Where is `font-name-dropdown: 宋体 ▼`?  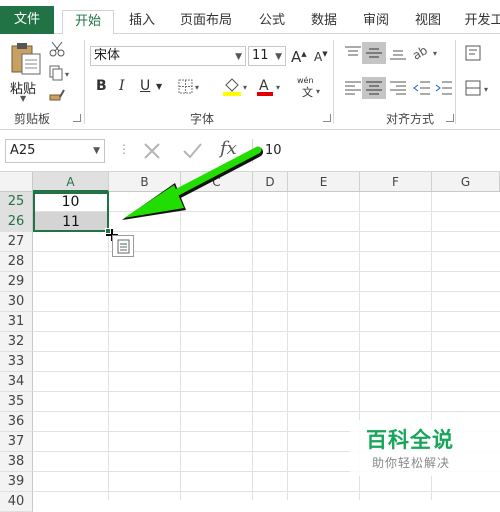
font-name-dropdown: 宋体 ▼ is located at coordinates (168, 56).